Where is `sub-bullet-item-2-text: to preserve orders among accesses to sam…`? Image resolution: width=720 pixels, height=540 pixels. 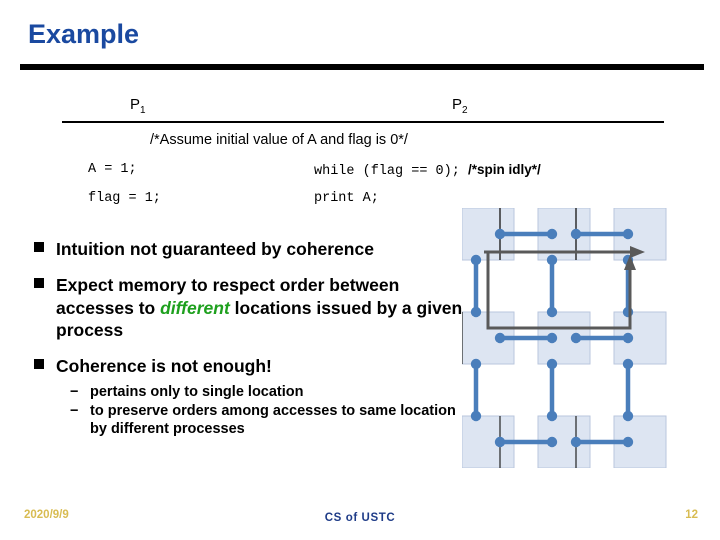 sub-bullet-item-2-text: to preserve orders among accesses to sam… is located at coordinates (273, 420).